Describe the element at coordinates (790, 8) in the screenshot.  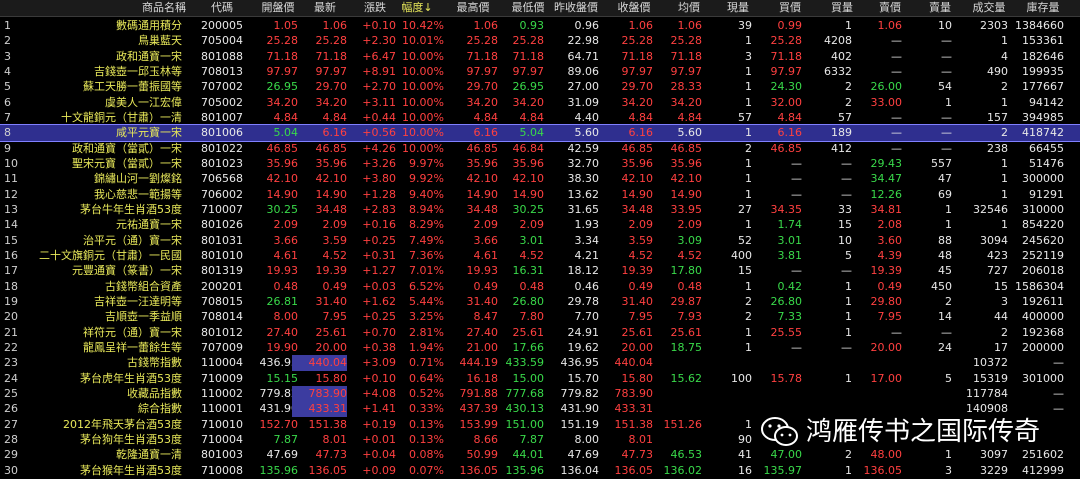
I see `col-header-bid: 買價` at that location.